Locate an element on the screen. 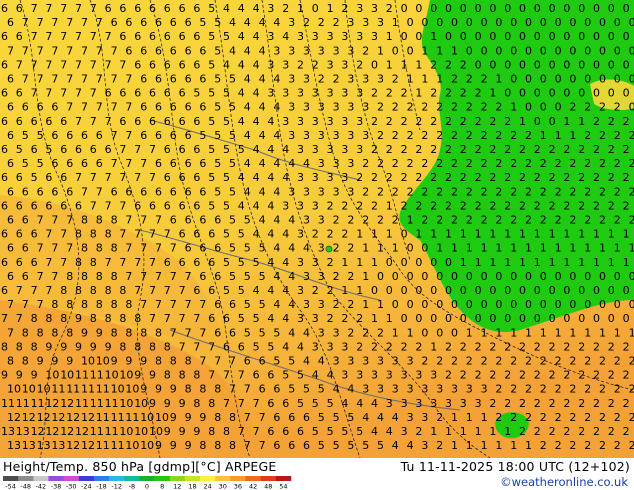 The width and height of the screenshot is (634, 490). legend-tick-label: 30 is located at coordinates (223, 486).